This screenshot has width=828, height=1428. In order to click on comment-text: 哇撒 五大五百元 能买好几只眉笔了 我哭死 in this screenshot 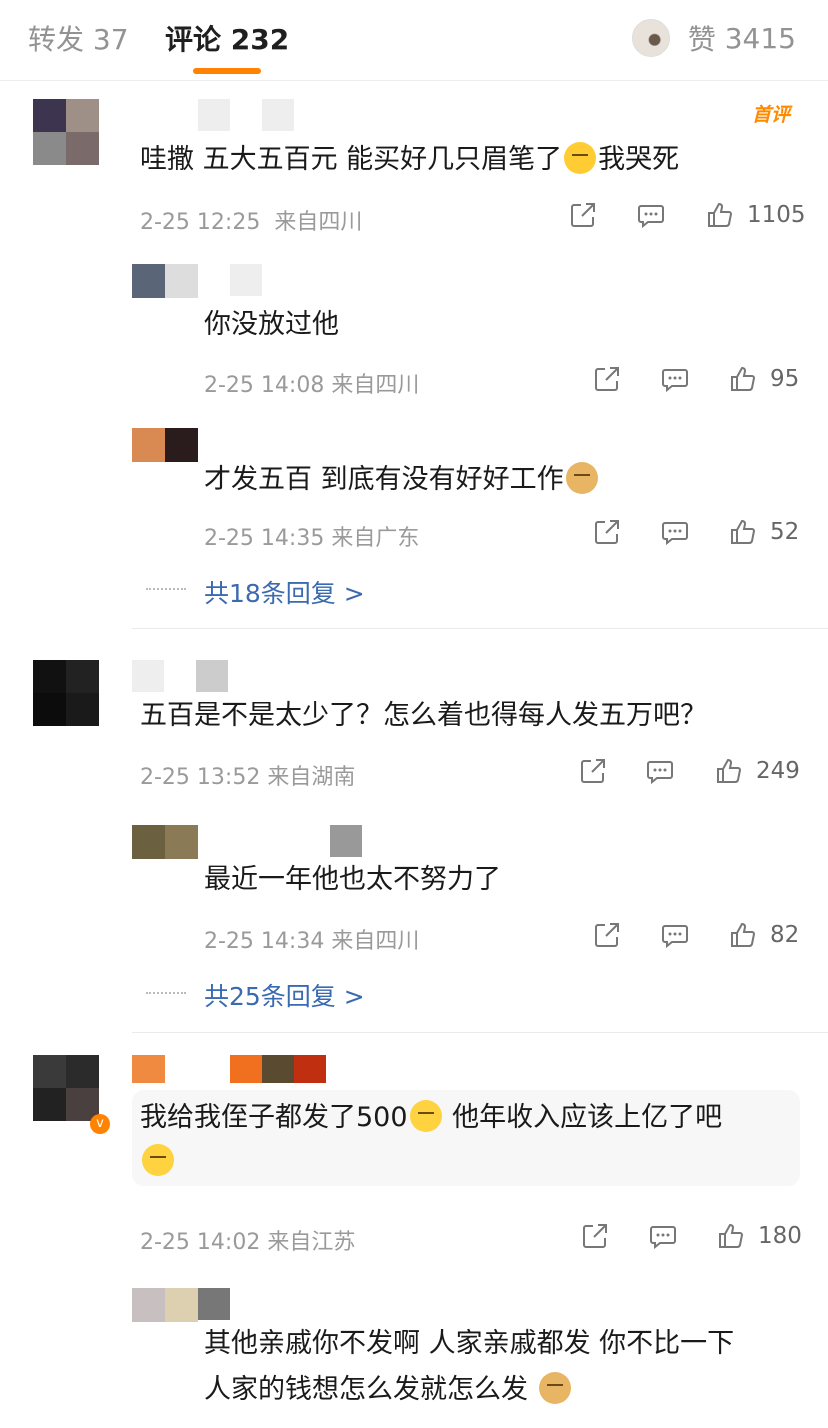, I will do `click(410, 158)`.